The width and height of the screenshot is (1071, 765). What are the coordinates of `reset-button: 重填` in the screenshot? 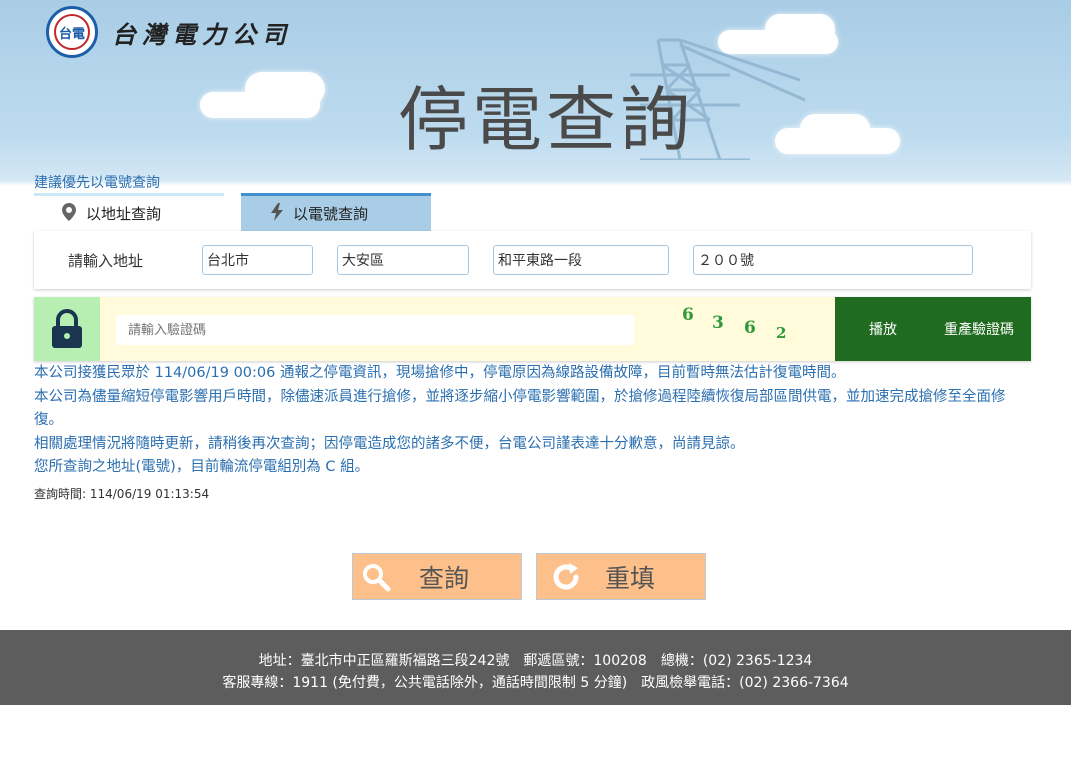 It's located at (621, 576).